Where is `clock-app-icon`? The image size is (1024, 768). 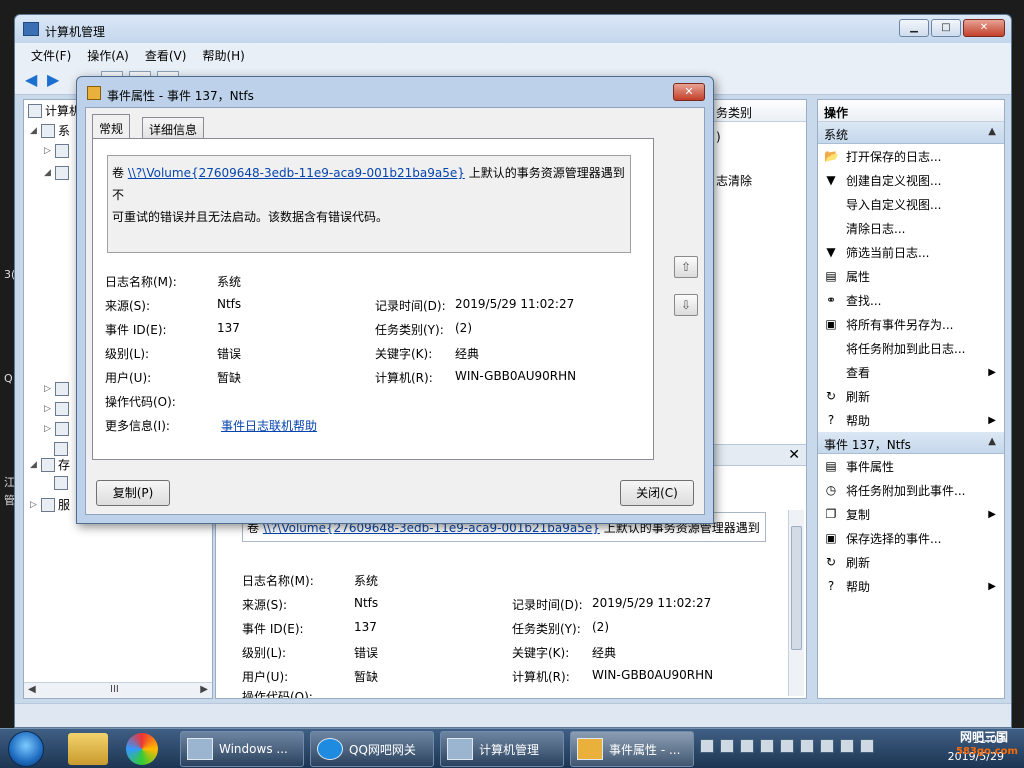 clock-app-icon is located at coordinates (807, 746).